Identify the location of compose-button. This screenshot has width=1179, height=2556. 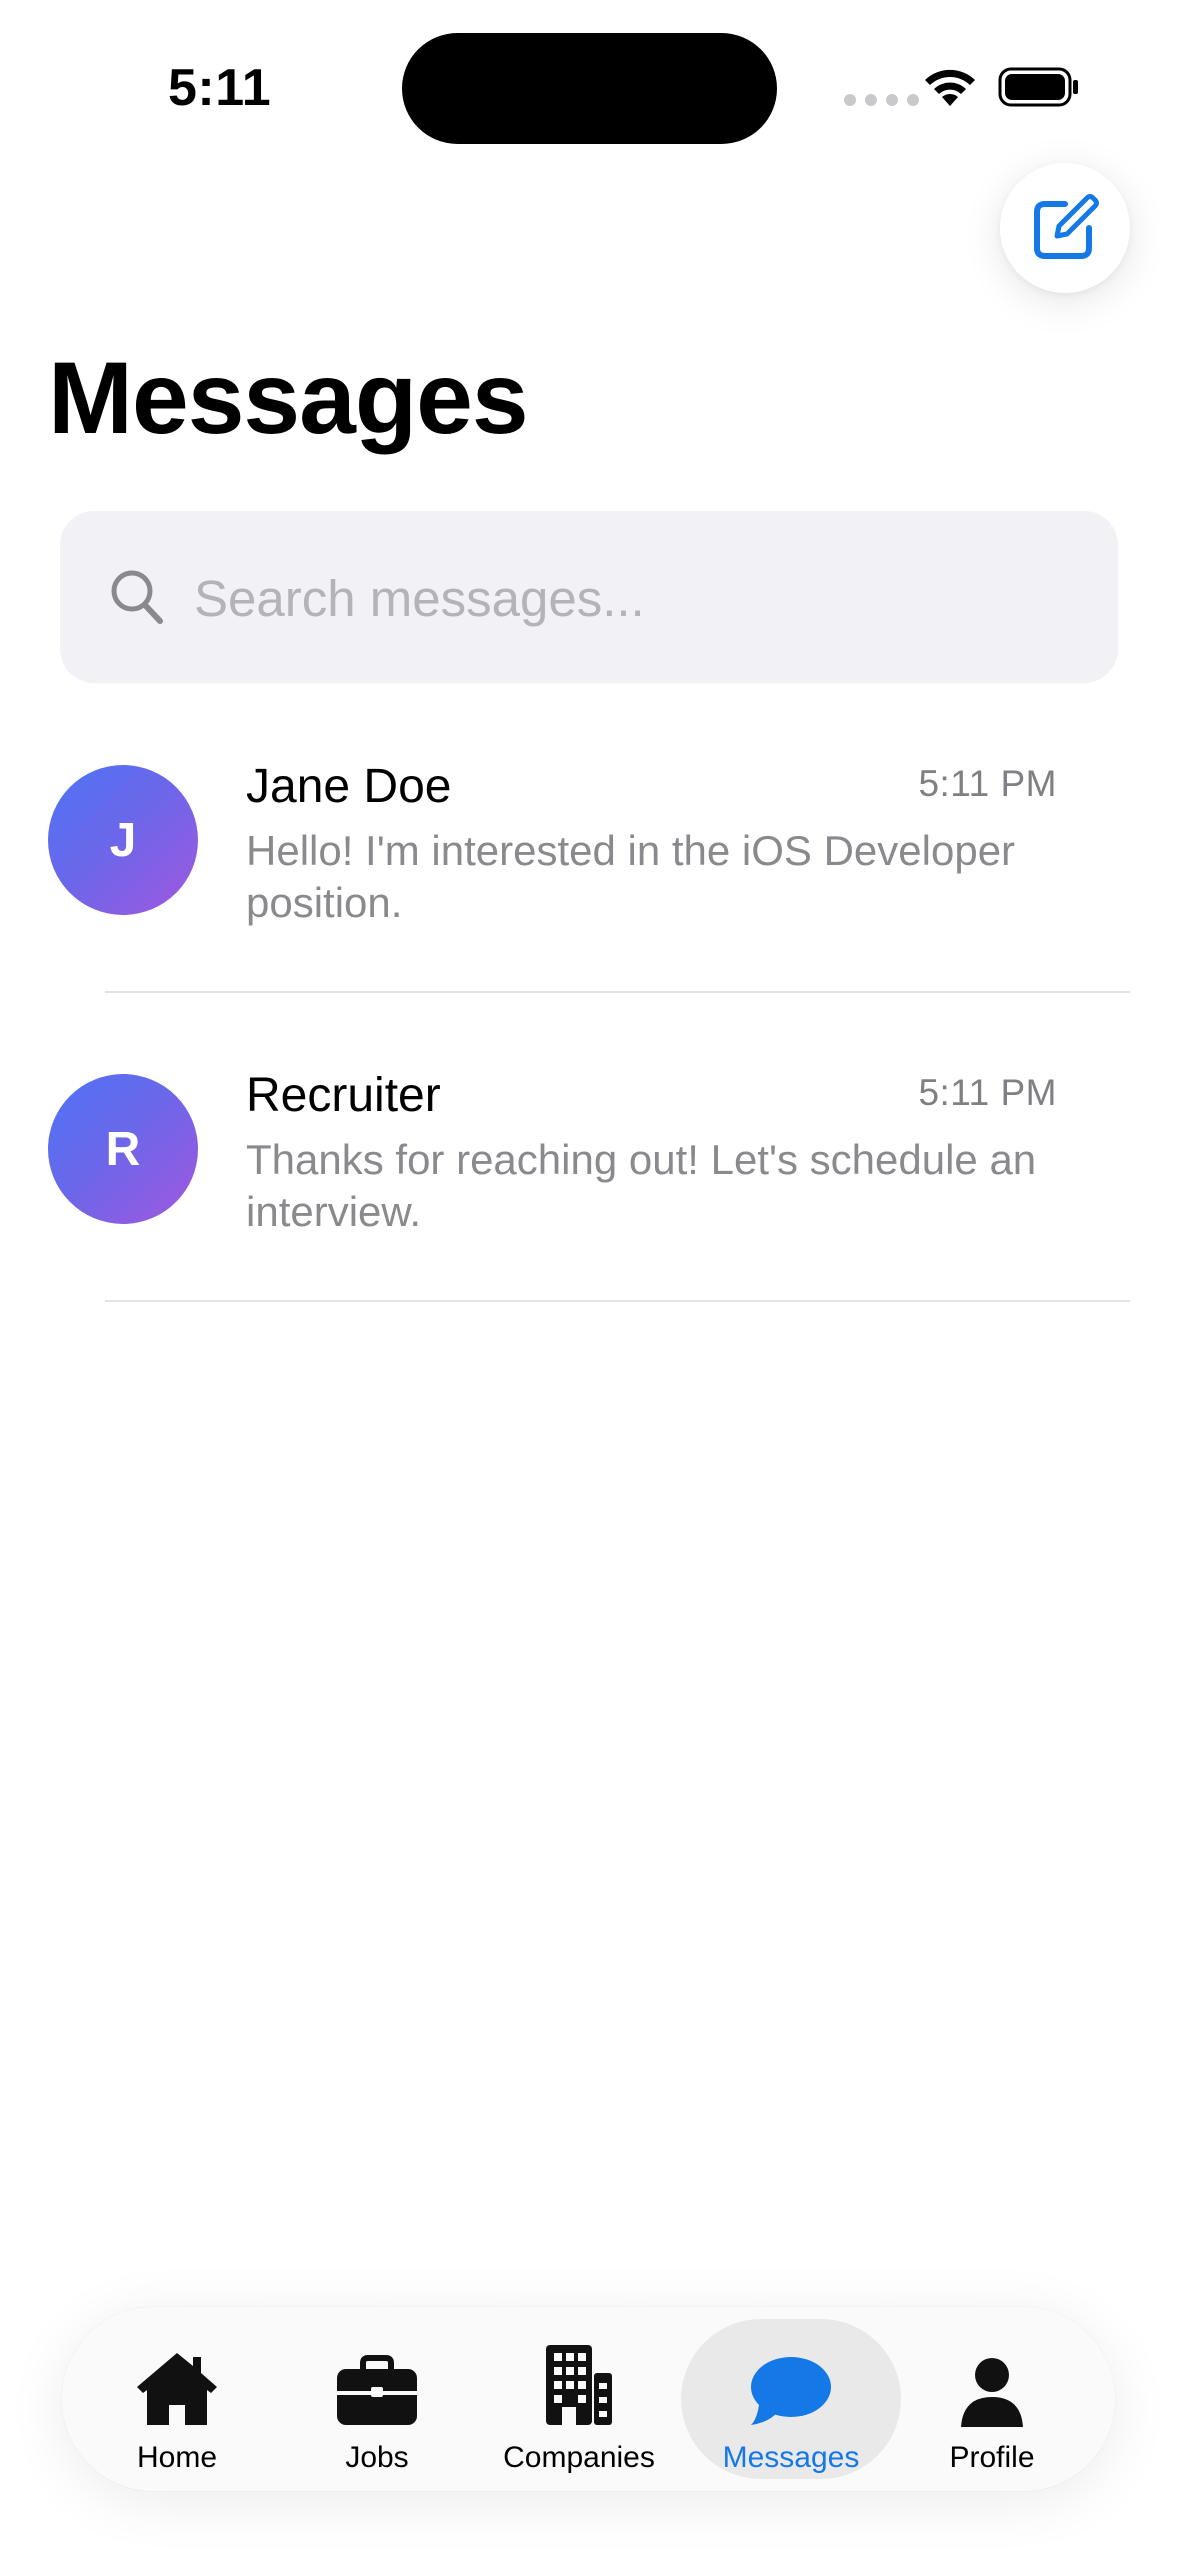
(1065, 228).